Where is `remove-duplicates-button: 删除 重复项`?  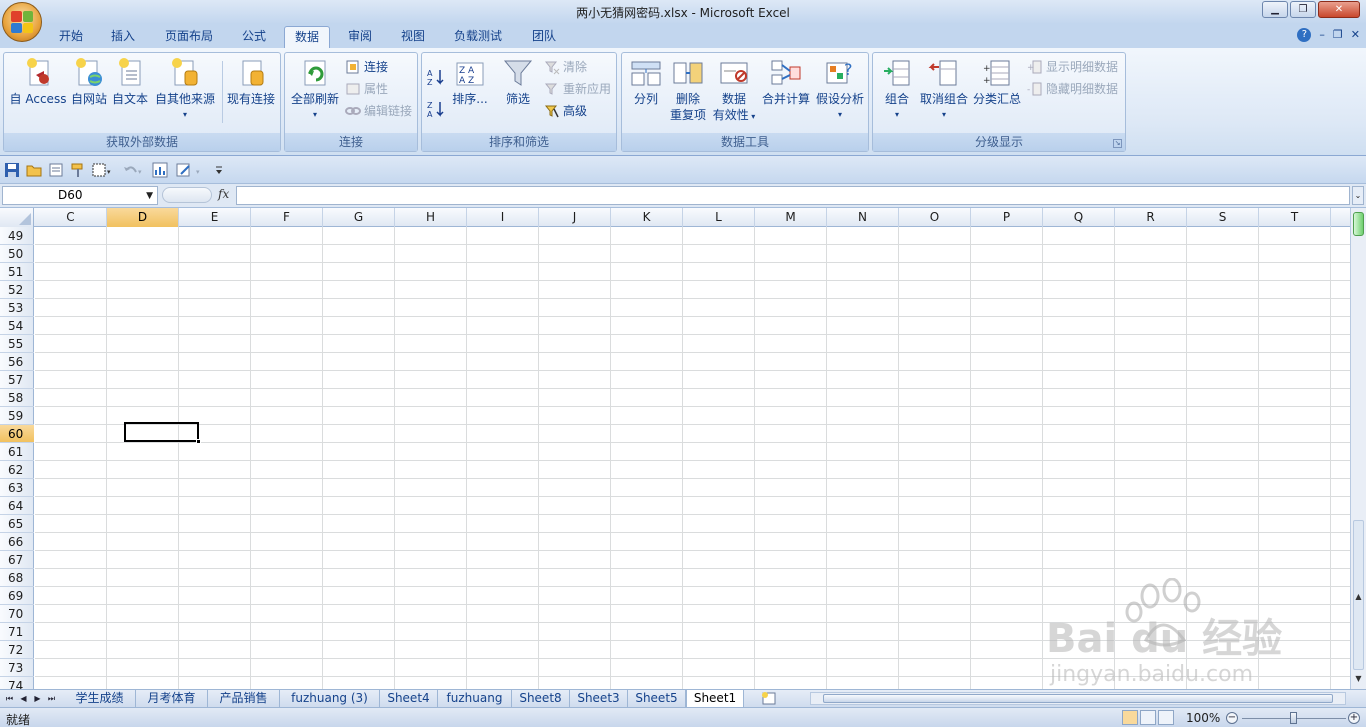 remove-duplicates-button: 删除 重复项 is located at coordinates (688, 92).